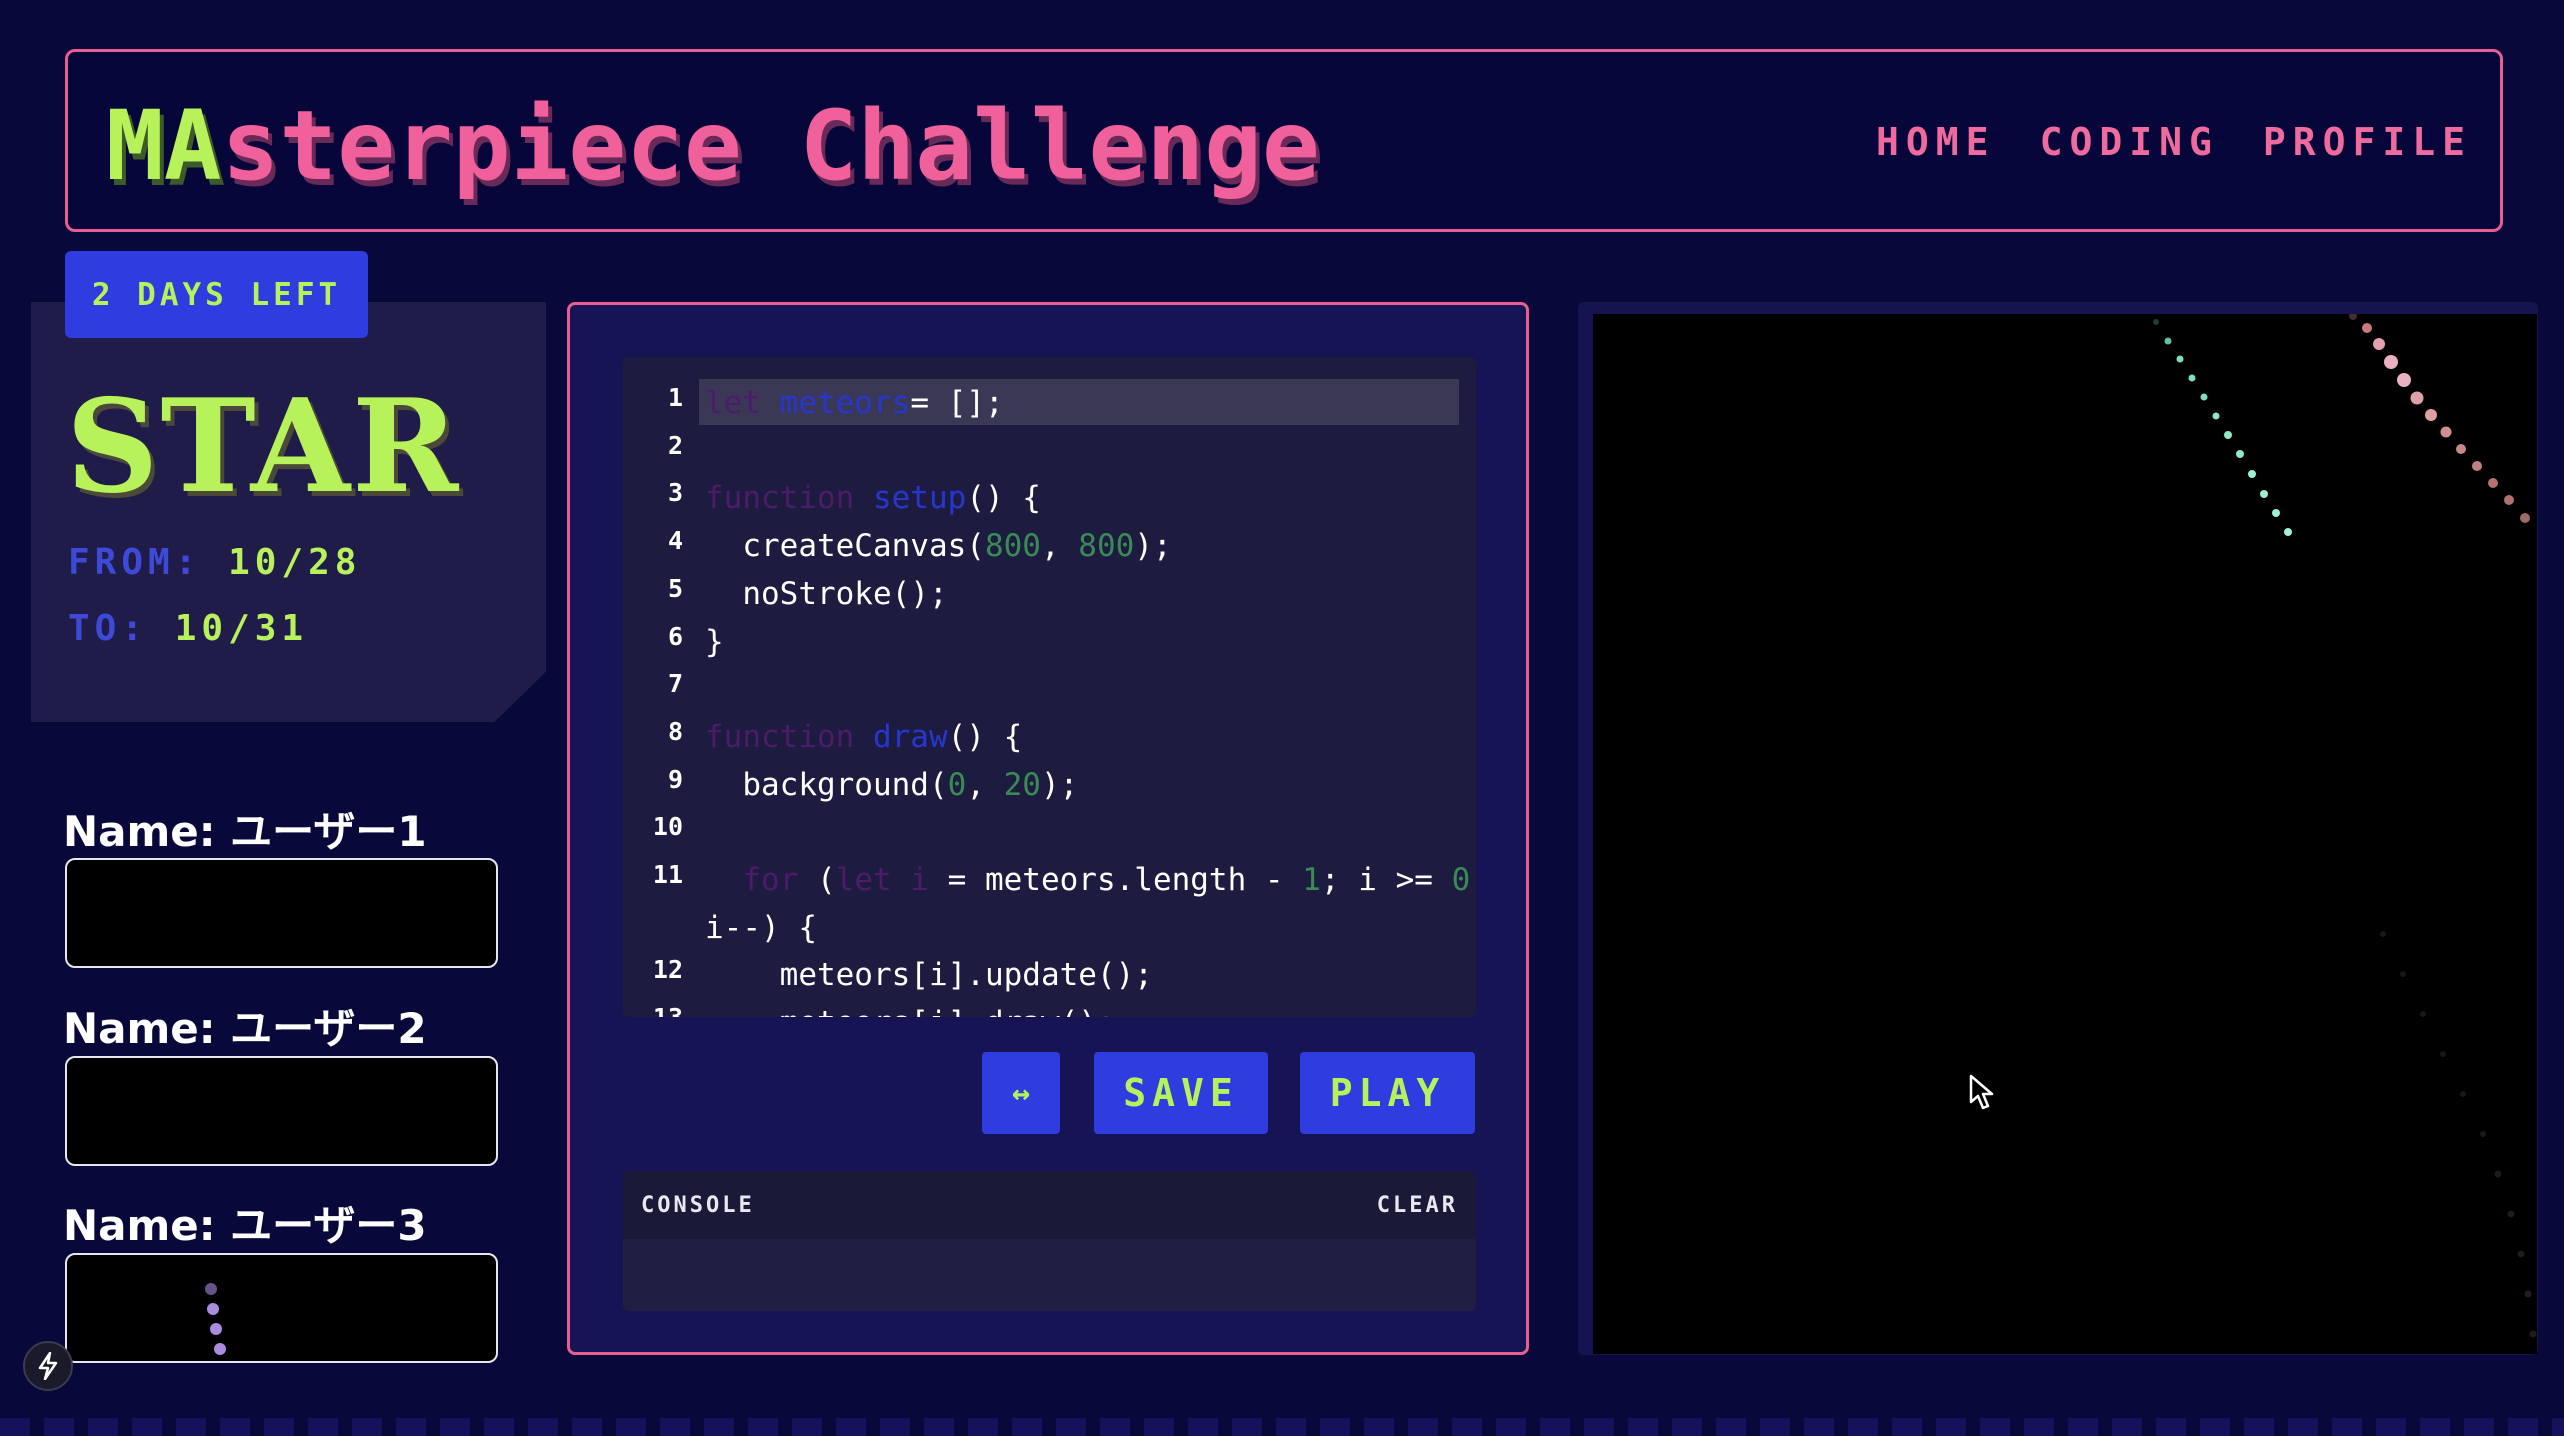  I want to click on challenge-card: STAR FROM: 10/28 TO: 10/31, so click(288, 512).